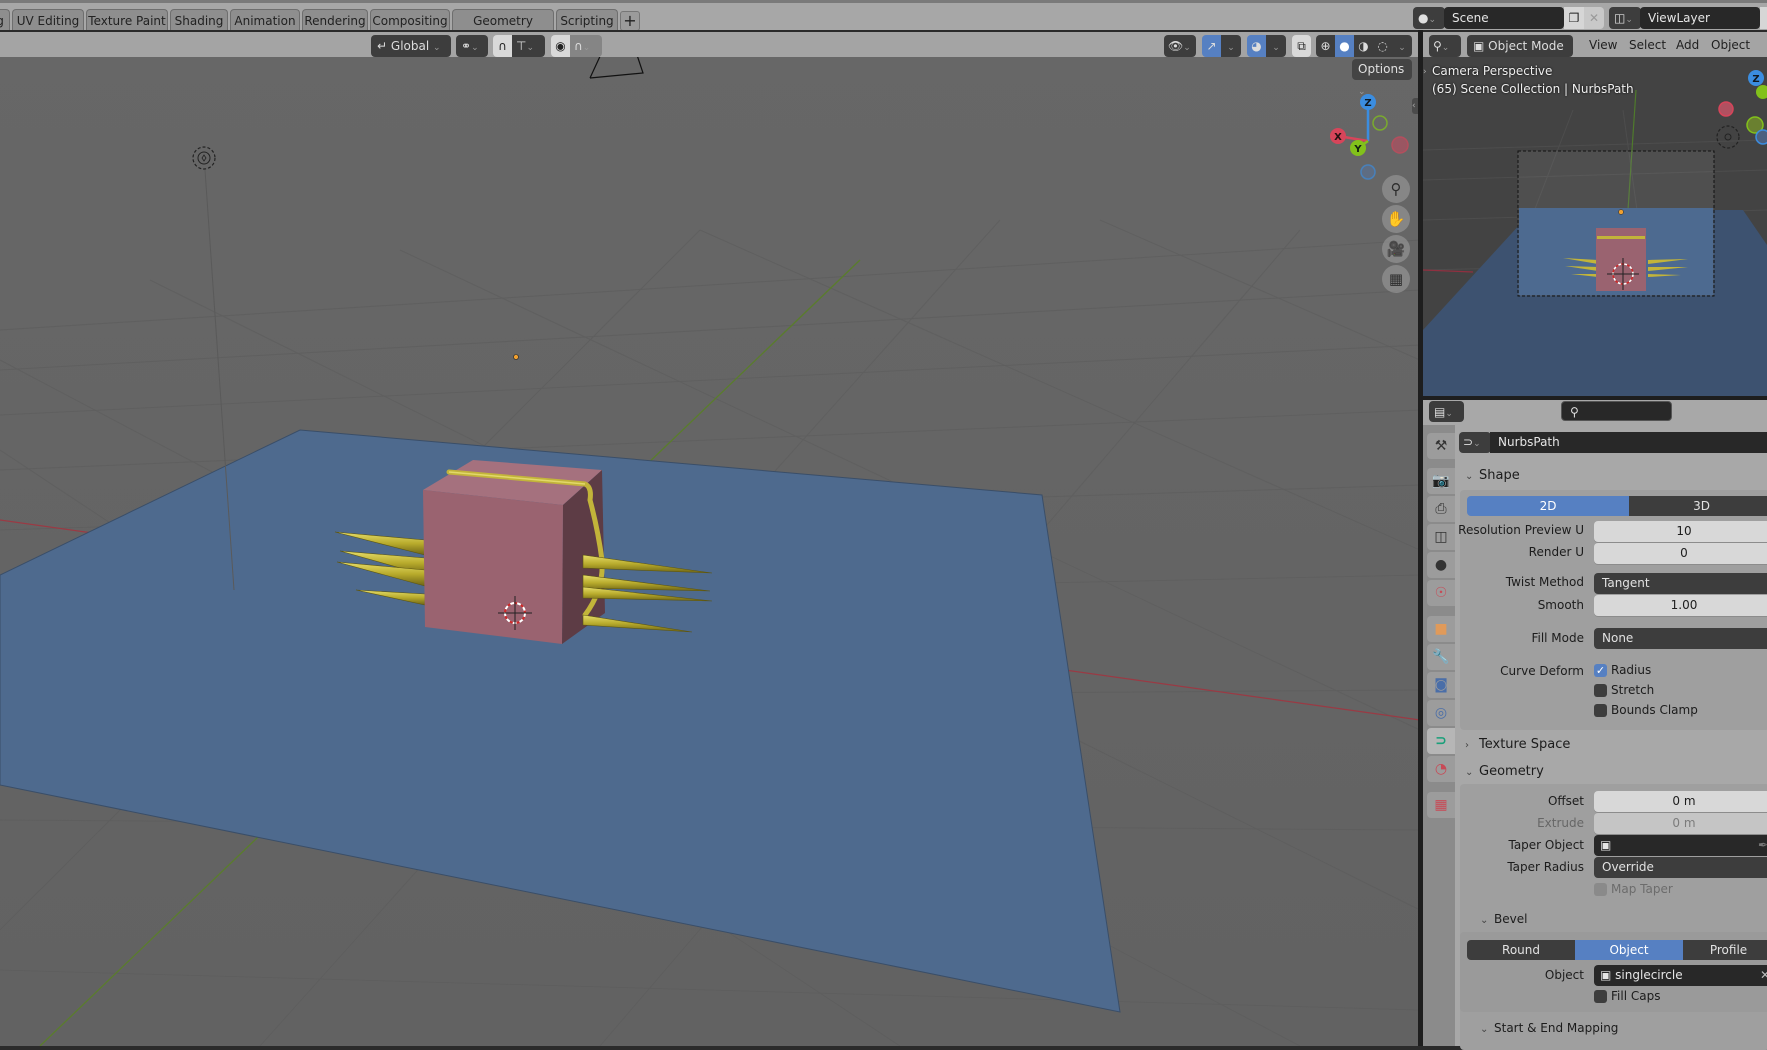 The height and width of the screenshot is (1050, 1767). I want to click on overlays-toggle: ◕, so click(1256, 46).